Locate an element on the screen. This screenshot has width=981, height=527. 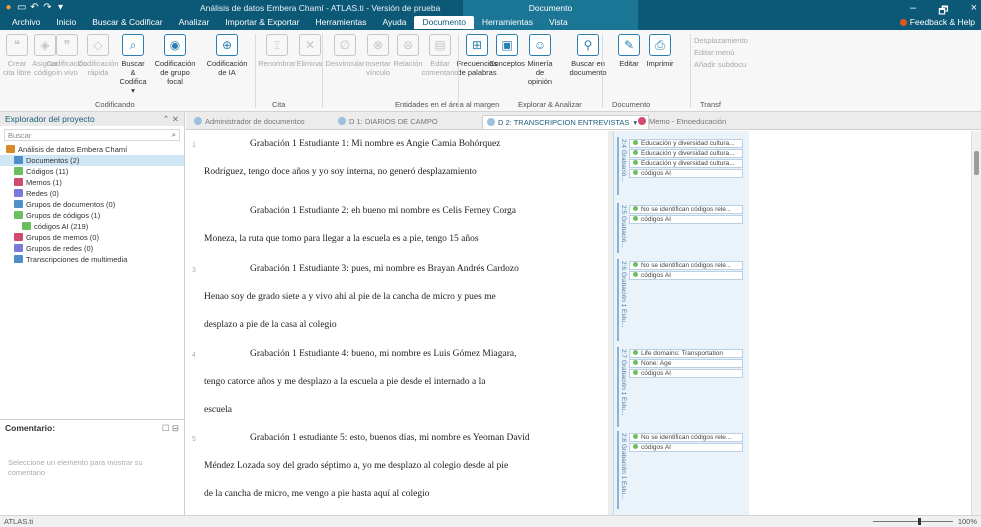
feedback-button: Feedback & Help is located at coordinates (937, 22).